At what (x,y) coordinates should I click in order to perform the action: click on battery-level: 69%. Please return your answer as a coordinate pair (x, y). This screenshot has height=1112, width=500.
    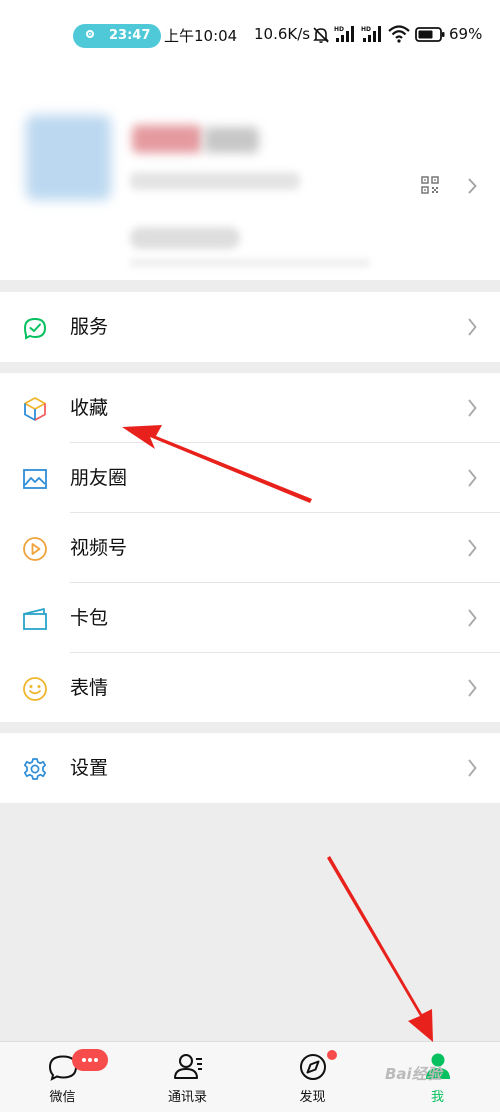
    Looking at the image, I should click on (466, 34).